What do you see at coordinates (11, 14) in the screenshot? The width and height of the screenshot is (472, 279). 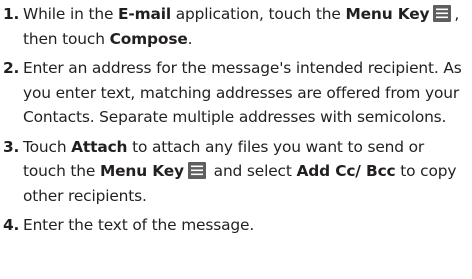 I see `step-number: 1.` at bounding box center [11, 14].